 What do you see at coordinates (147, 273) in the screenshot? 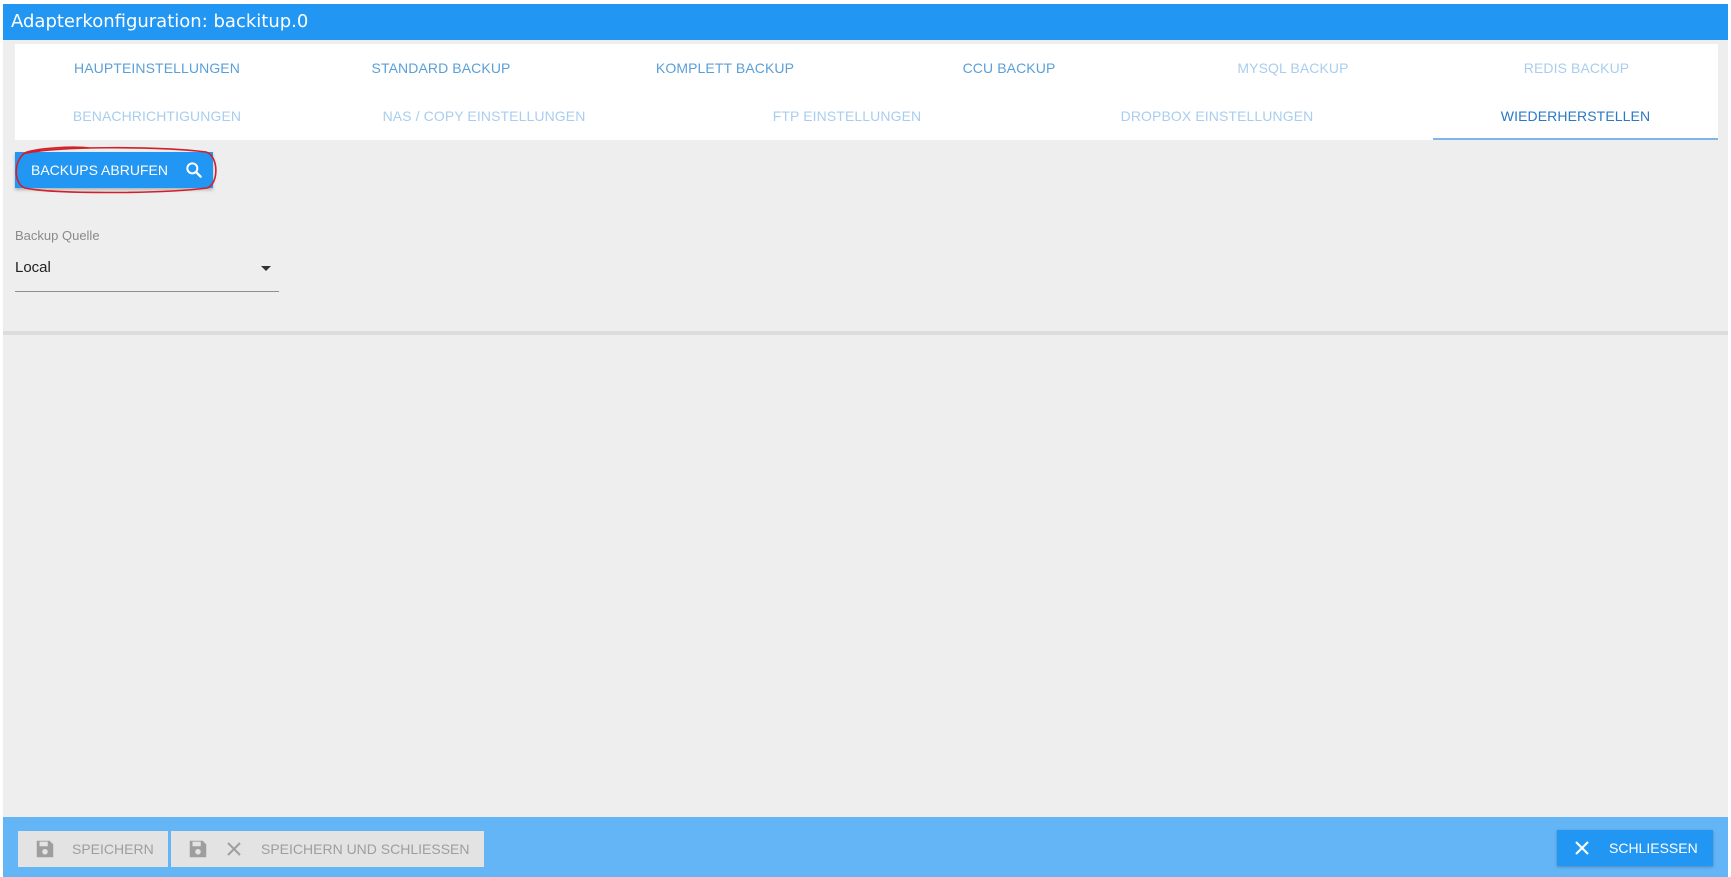
I see `backup-source-select: Local` at bounding box center [147, 273].